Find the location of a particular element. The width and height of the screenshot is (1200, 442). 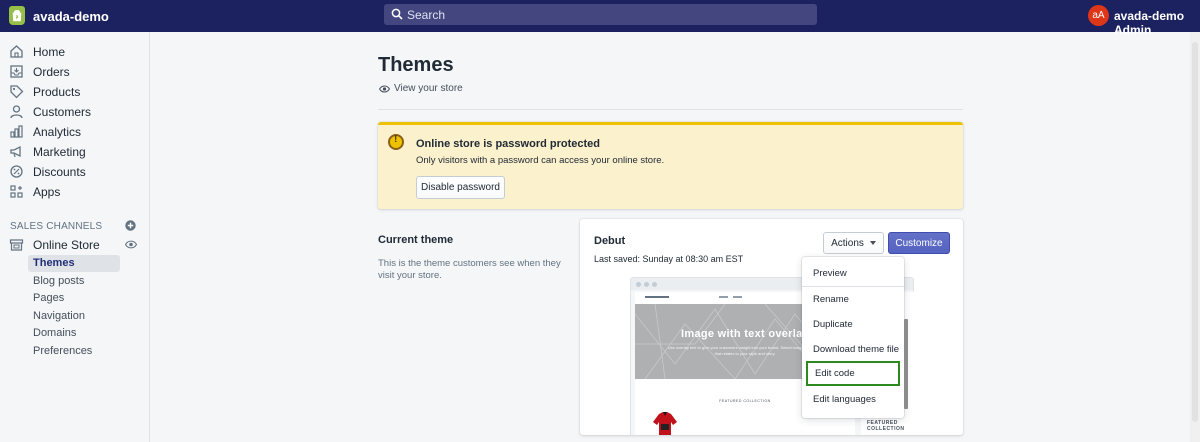

sidebar-item-customers: Customers is located at coordinates (75, 112).